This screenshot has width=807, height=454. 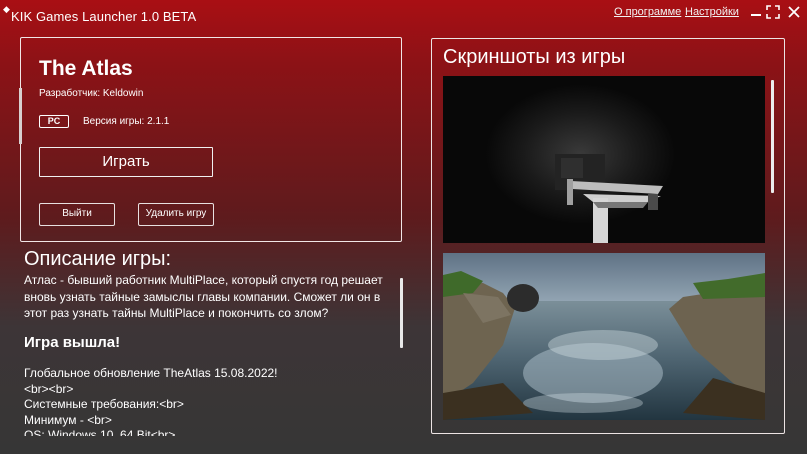 I want to click on screenshots-heading: Скриншоты из игры, so click(x=534, y=57).